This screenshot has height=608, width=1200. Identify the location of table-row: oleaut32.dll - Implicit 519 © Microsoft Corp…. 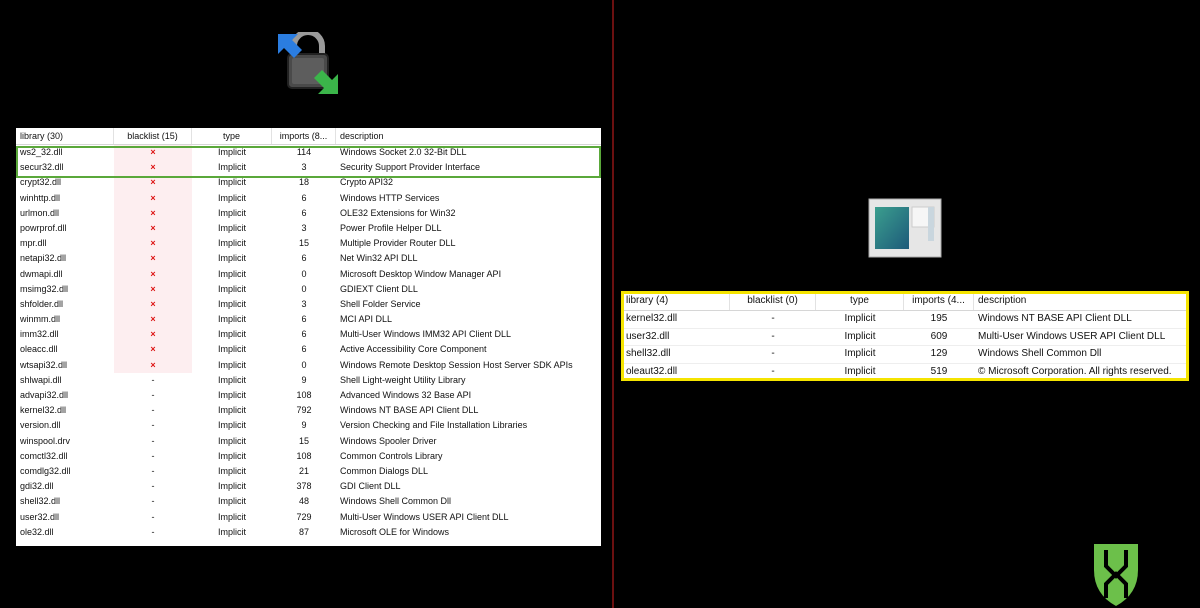
(905, 372).